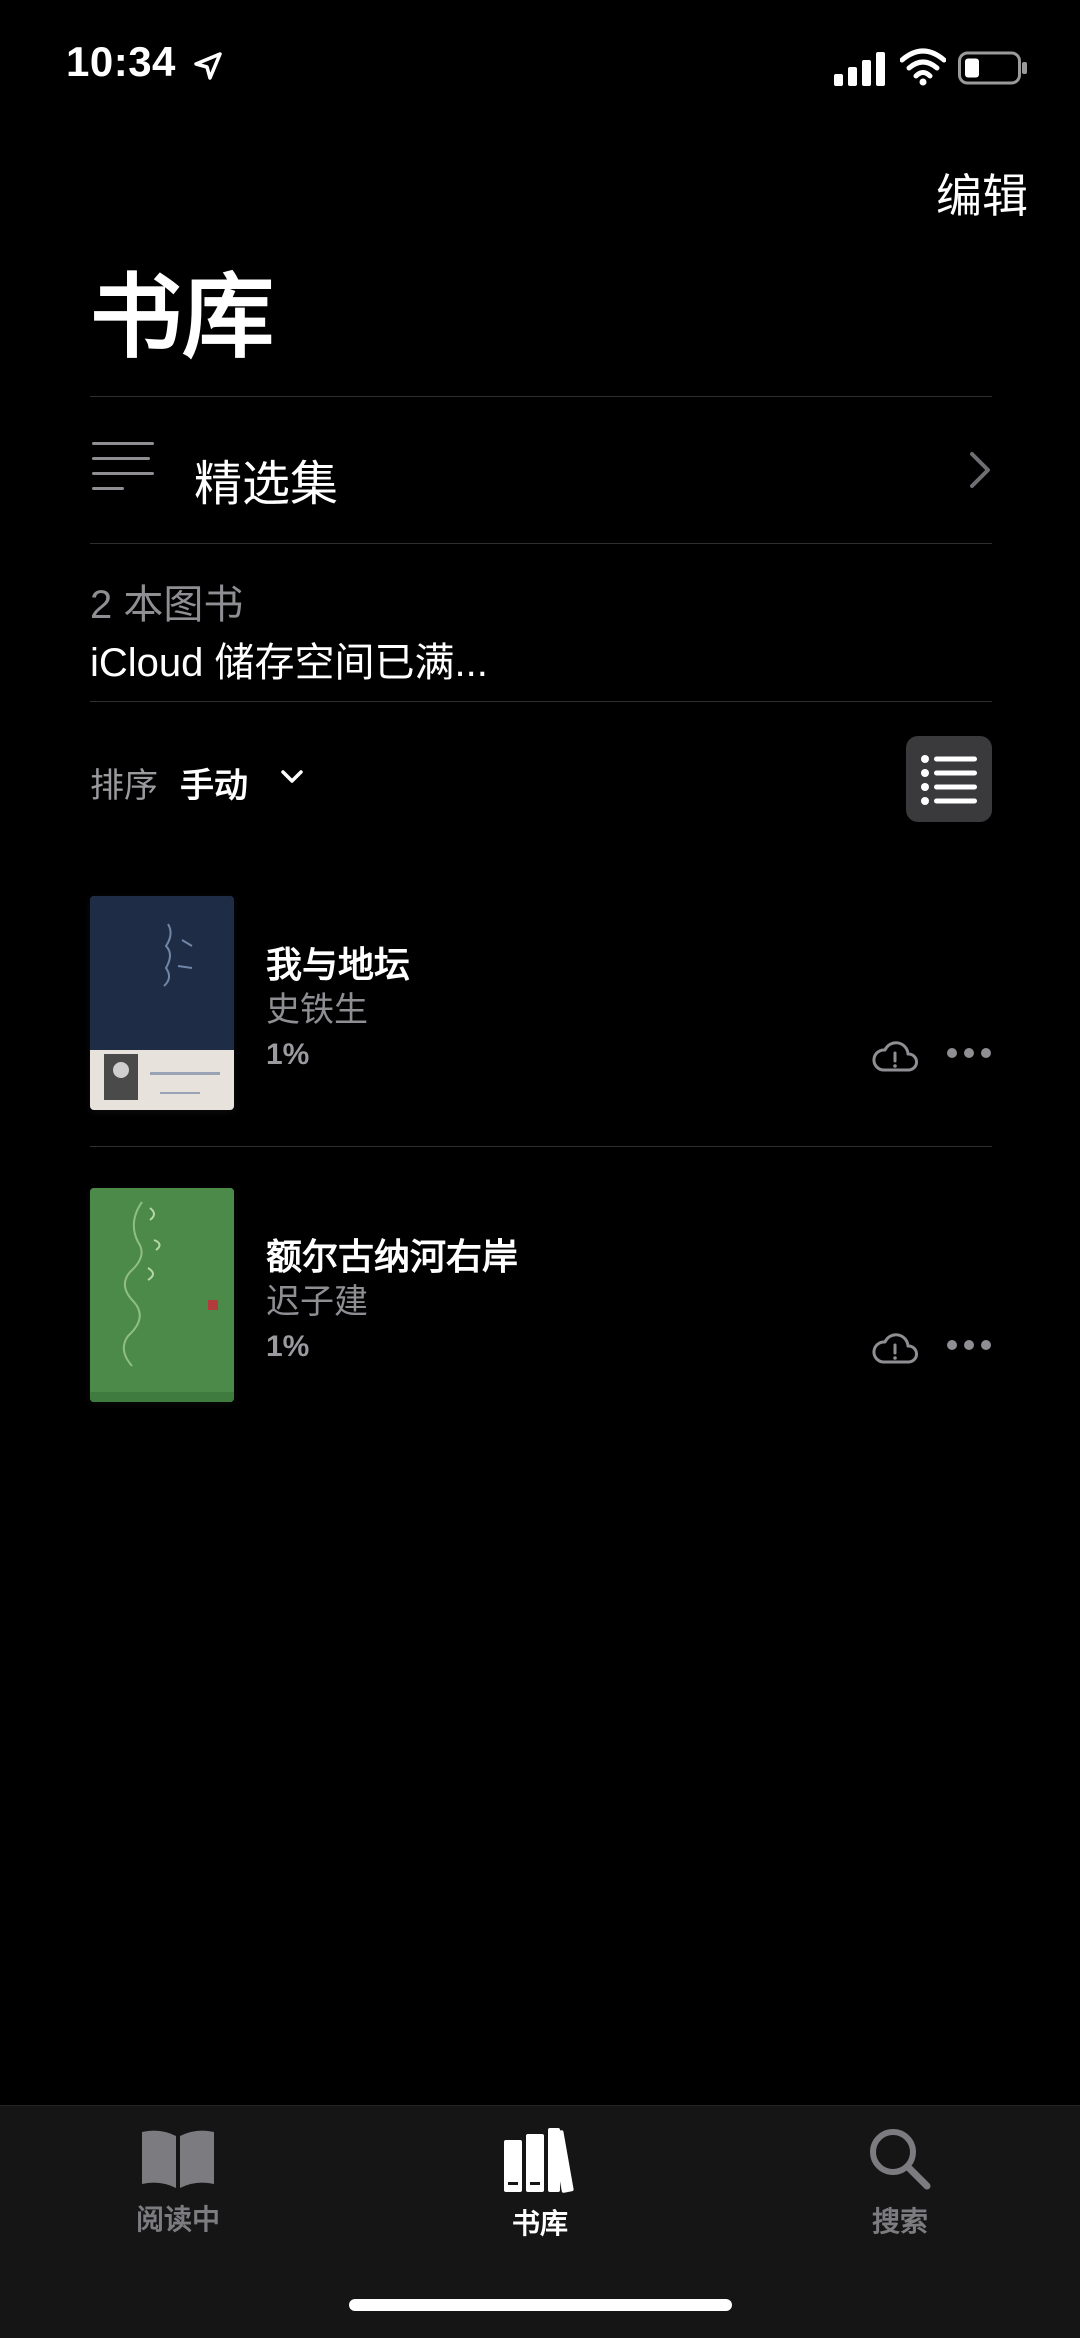  Describe the element at coordinates (121, 61) in the screenshot. I see `status-time: 10:34` at that location.